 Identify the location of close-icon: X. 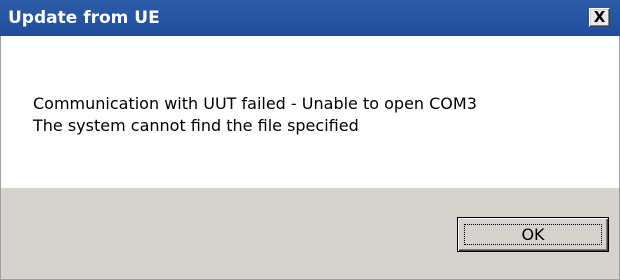
(599, 17).